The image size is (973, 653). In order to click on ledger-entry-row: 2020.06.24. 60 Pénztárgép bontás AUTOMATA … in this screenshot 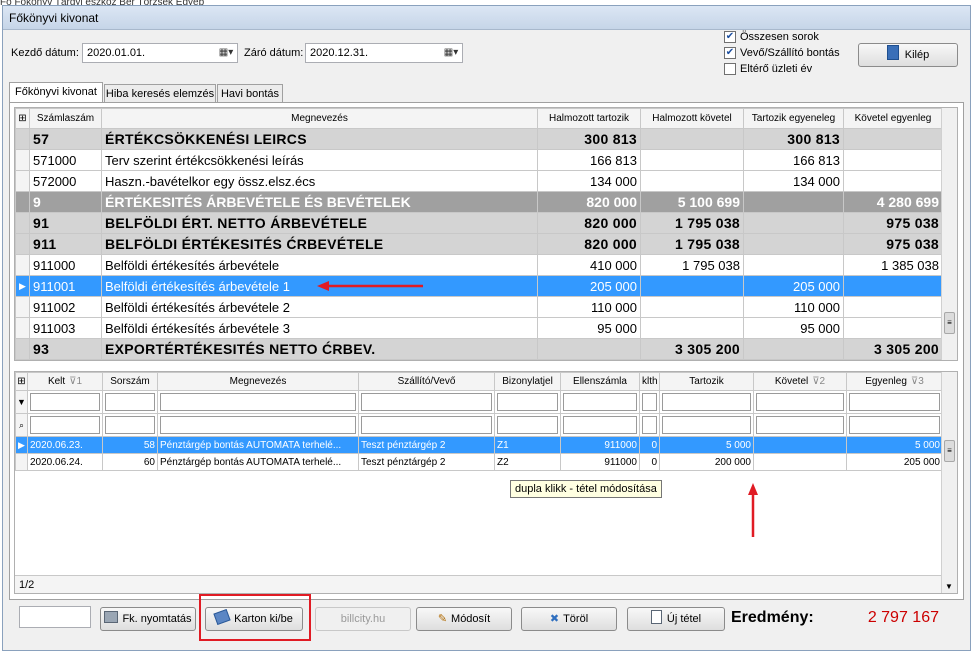, I will do `click(479, 462)`.